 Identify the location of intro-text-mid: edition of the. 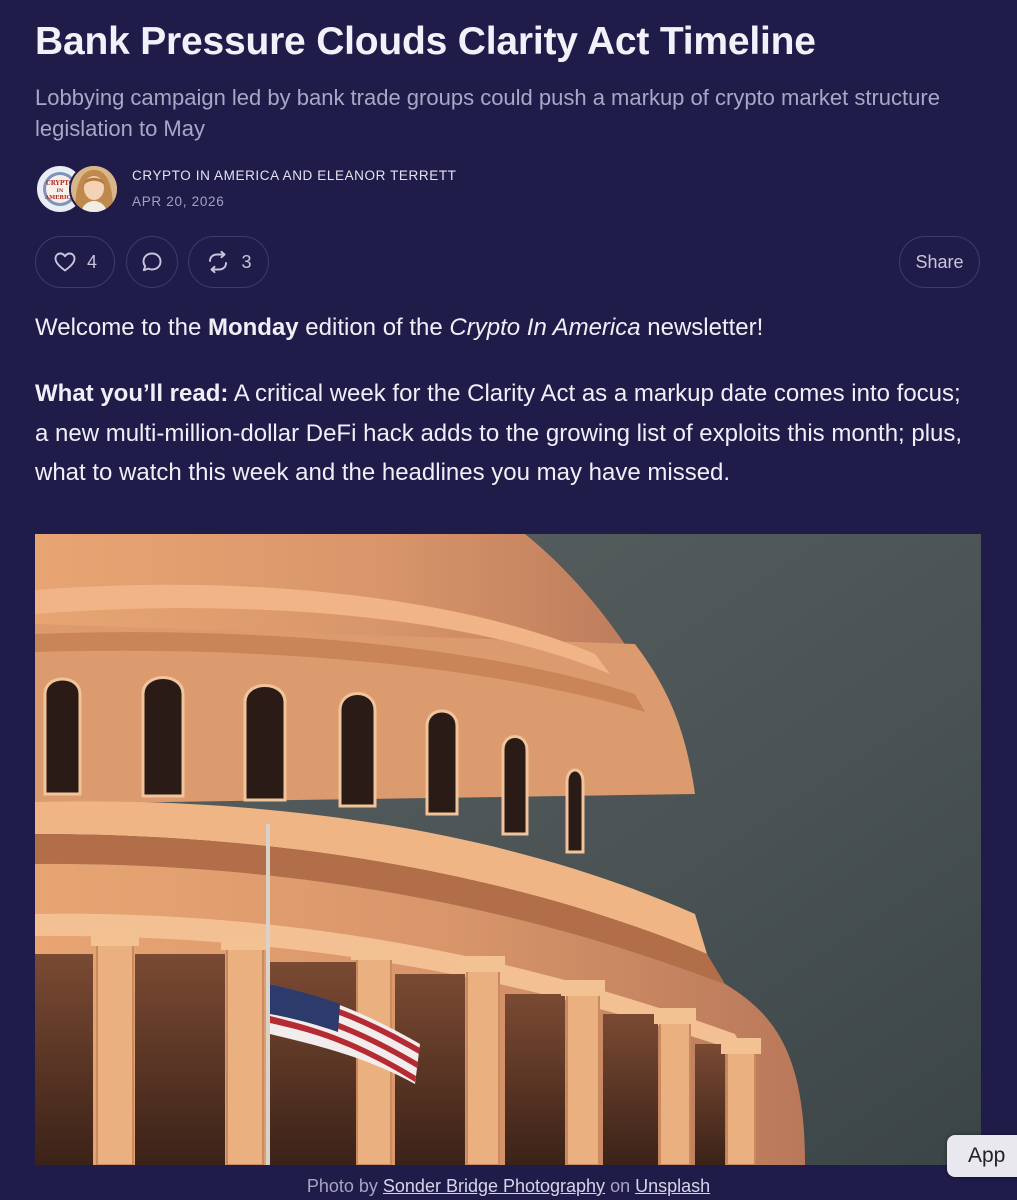
(374, 327).